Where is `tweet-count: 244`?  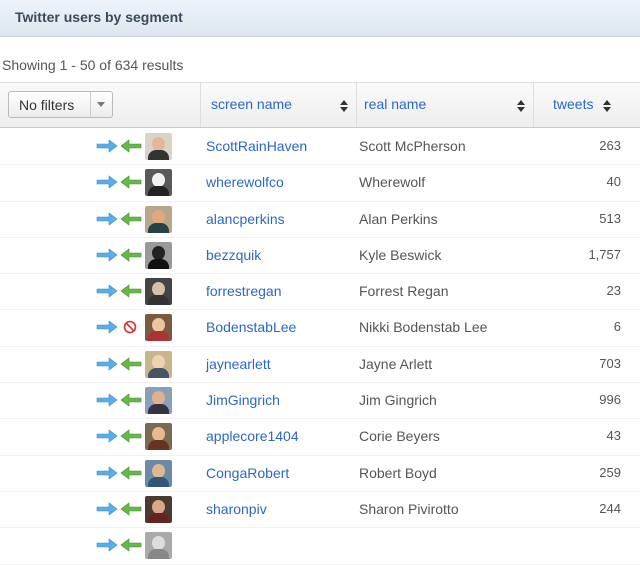 tweet-count: 244 is located at coordinates (610, 508).